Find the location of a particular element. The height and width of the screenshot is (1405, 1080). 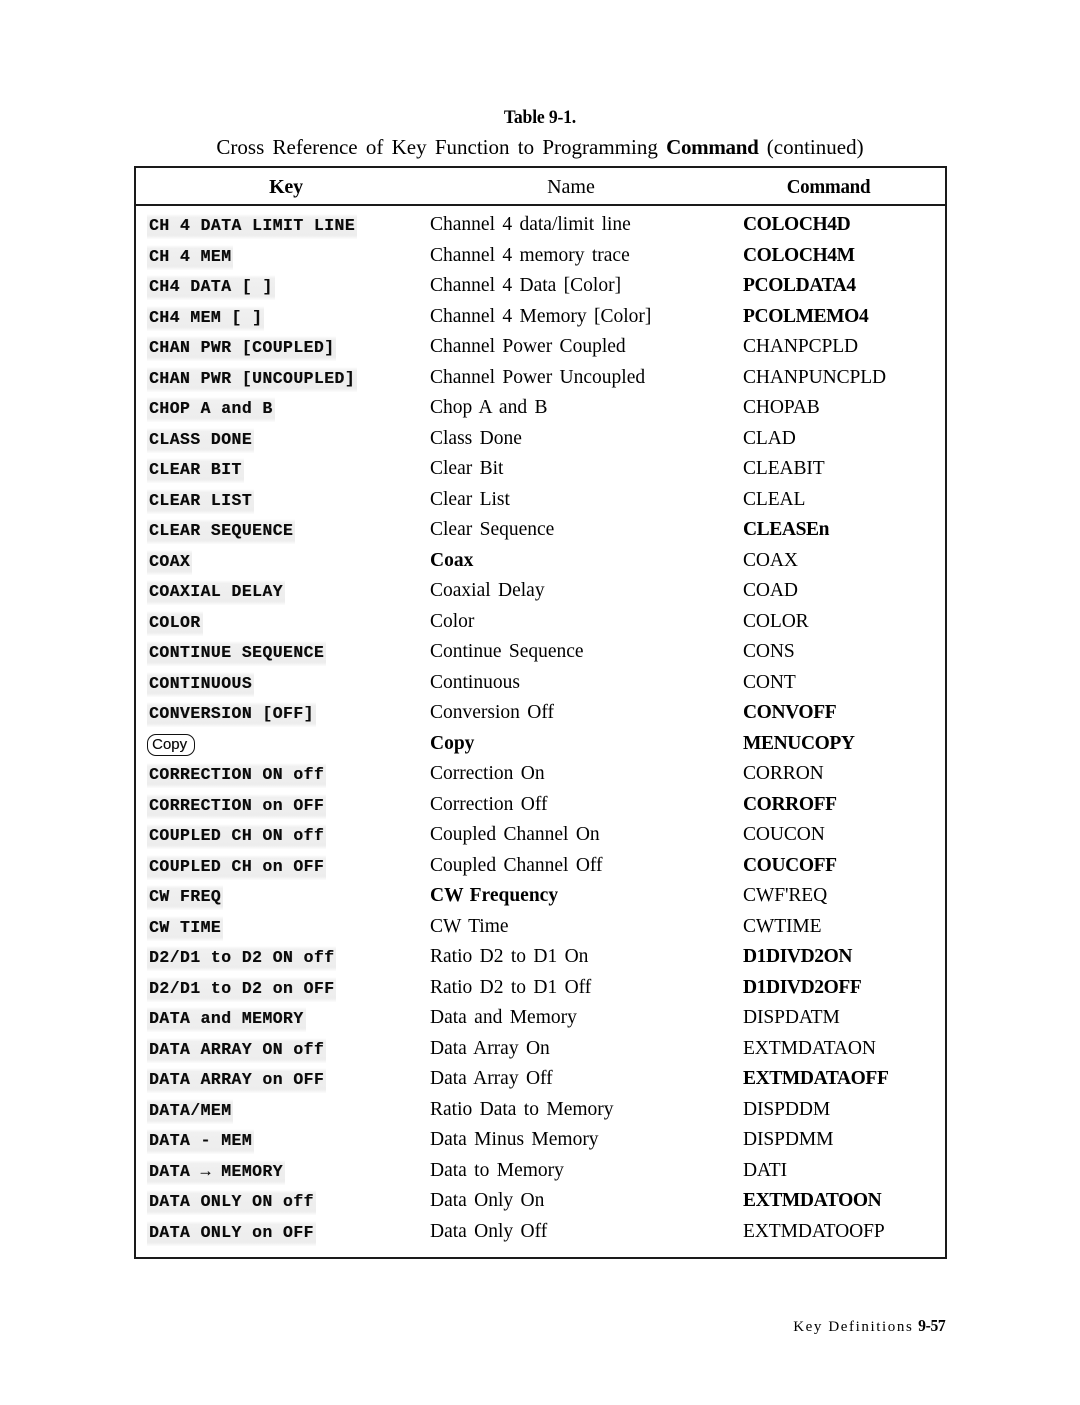

table-row: DATA ARRAY ON off Data Array On EXTMDATAON is located at coordinates (540, 1050).